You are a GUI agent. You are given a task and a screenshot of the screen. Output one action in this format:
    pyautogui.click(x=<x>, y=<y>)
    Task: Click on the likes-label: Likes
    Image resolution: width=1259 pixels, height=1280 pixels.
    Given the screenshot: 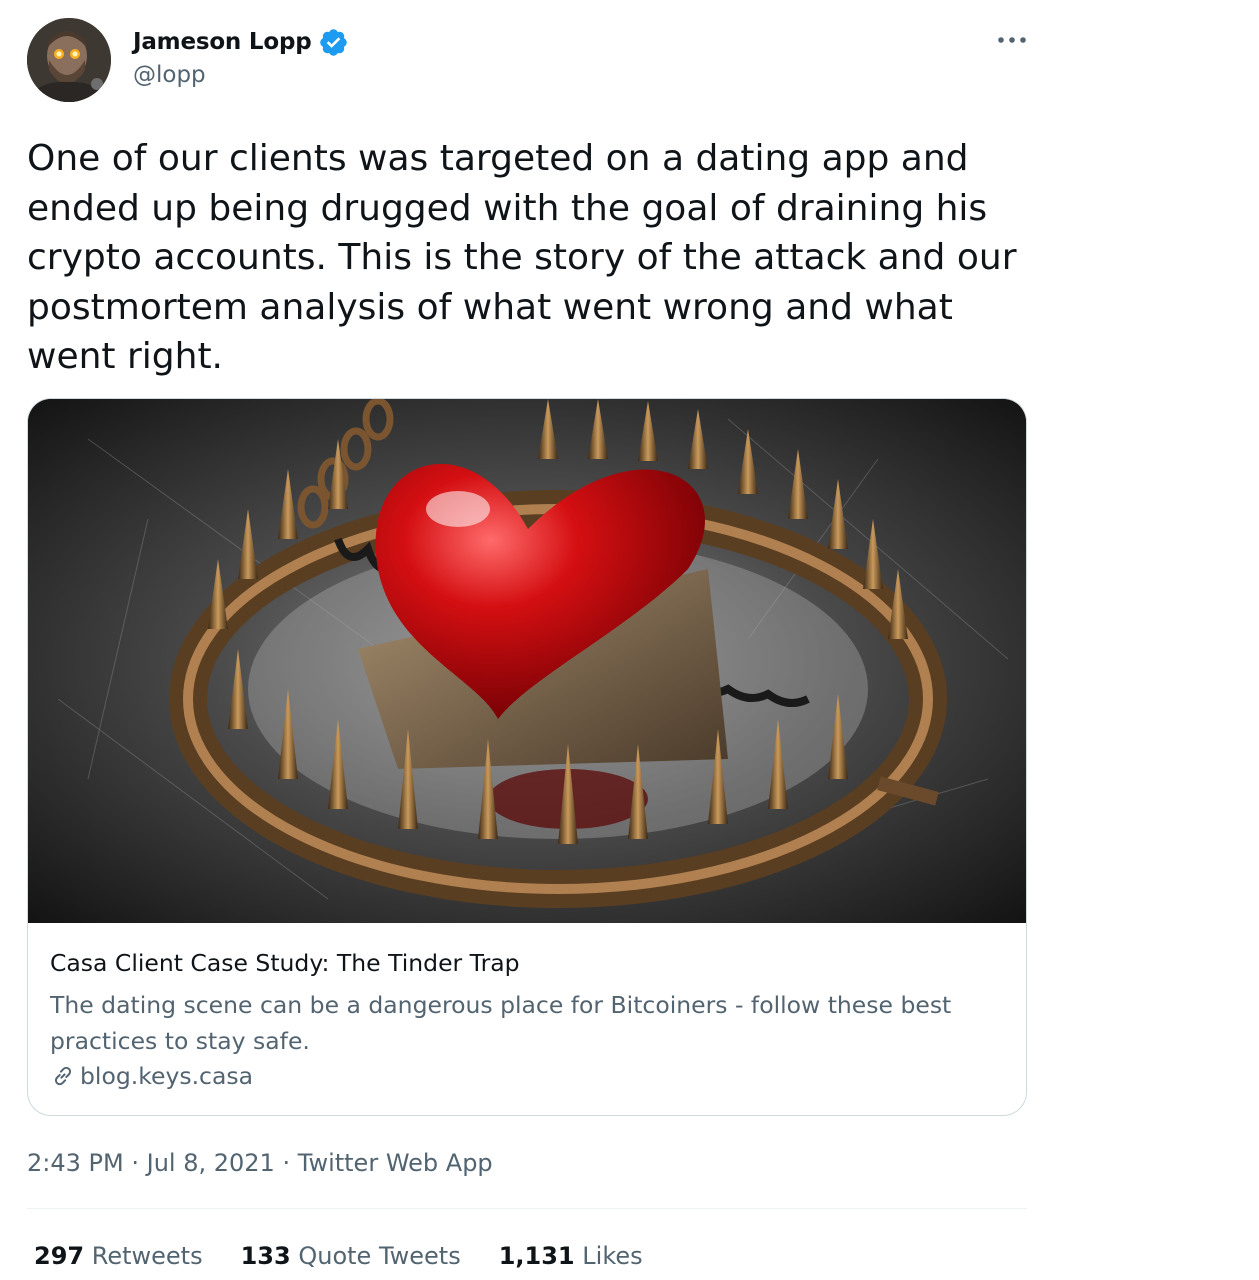 What is the action you would take?
    pyautogui.click(x=612, y=1256)
    